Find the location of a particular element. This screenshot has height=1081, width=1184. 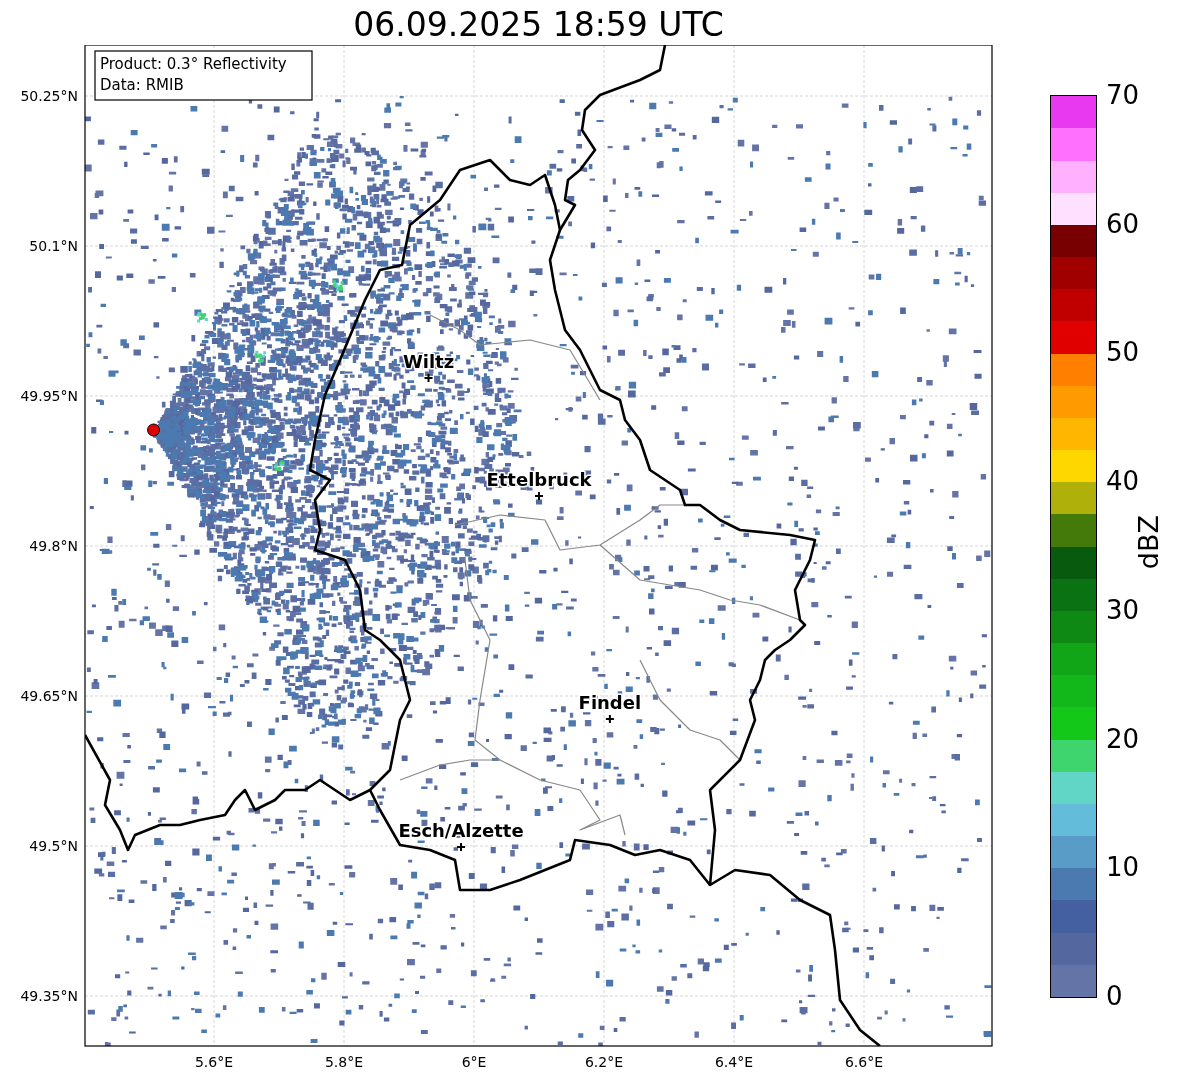

colorbar-tick-label: 40 is located at coordinates (1122, 481).